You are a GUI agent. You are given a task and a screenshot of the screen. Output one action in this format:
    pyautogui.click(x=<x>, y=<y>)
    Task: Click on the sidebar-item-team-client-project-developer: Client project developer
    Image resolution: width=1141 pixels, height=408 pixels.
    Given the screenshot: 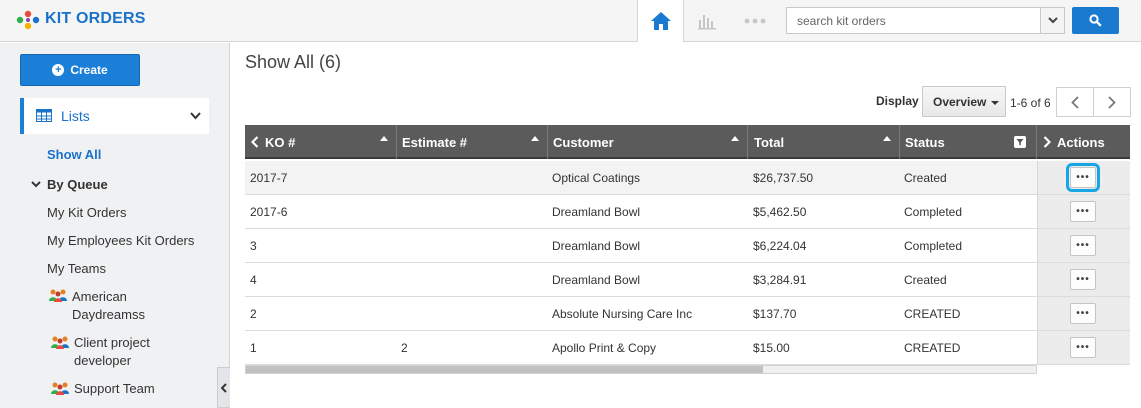 What is the action you would take?
    pyautogui.click(x=112, y=351)
    